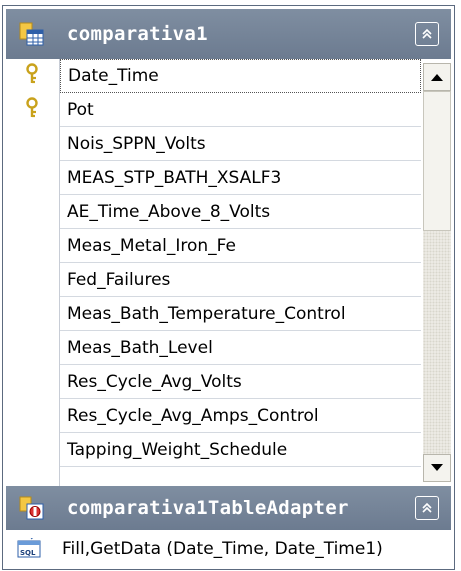  What do you see at coordinates (240, 144) in the screenshot?
I see `column-row: Nois_SPPN_Volts` at bounding box center [240, 144].